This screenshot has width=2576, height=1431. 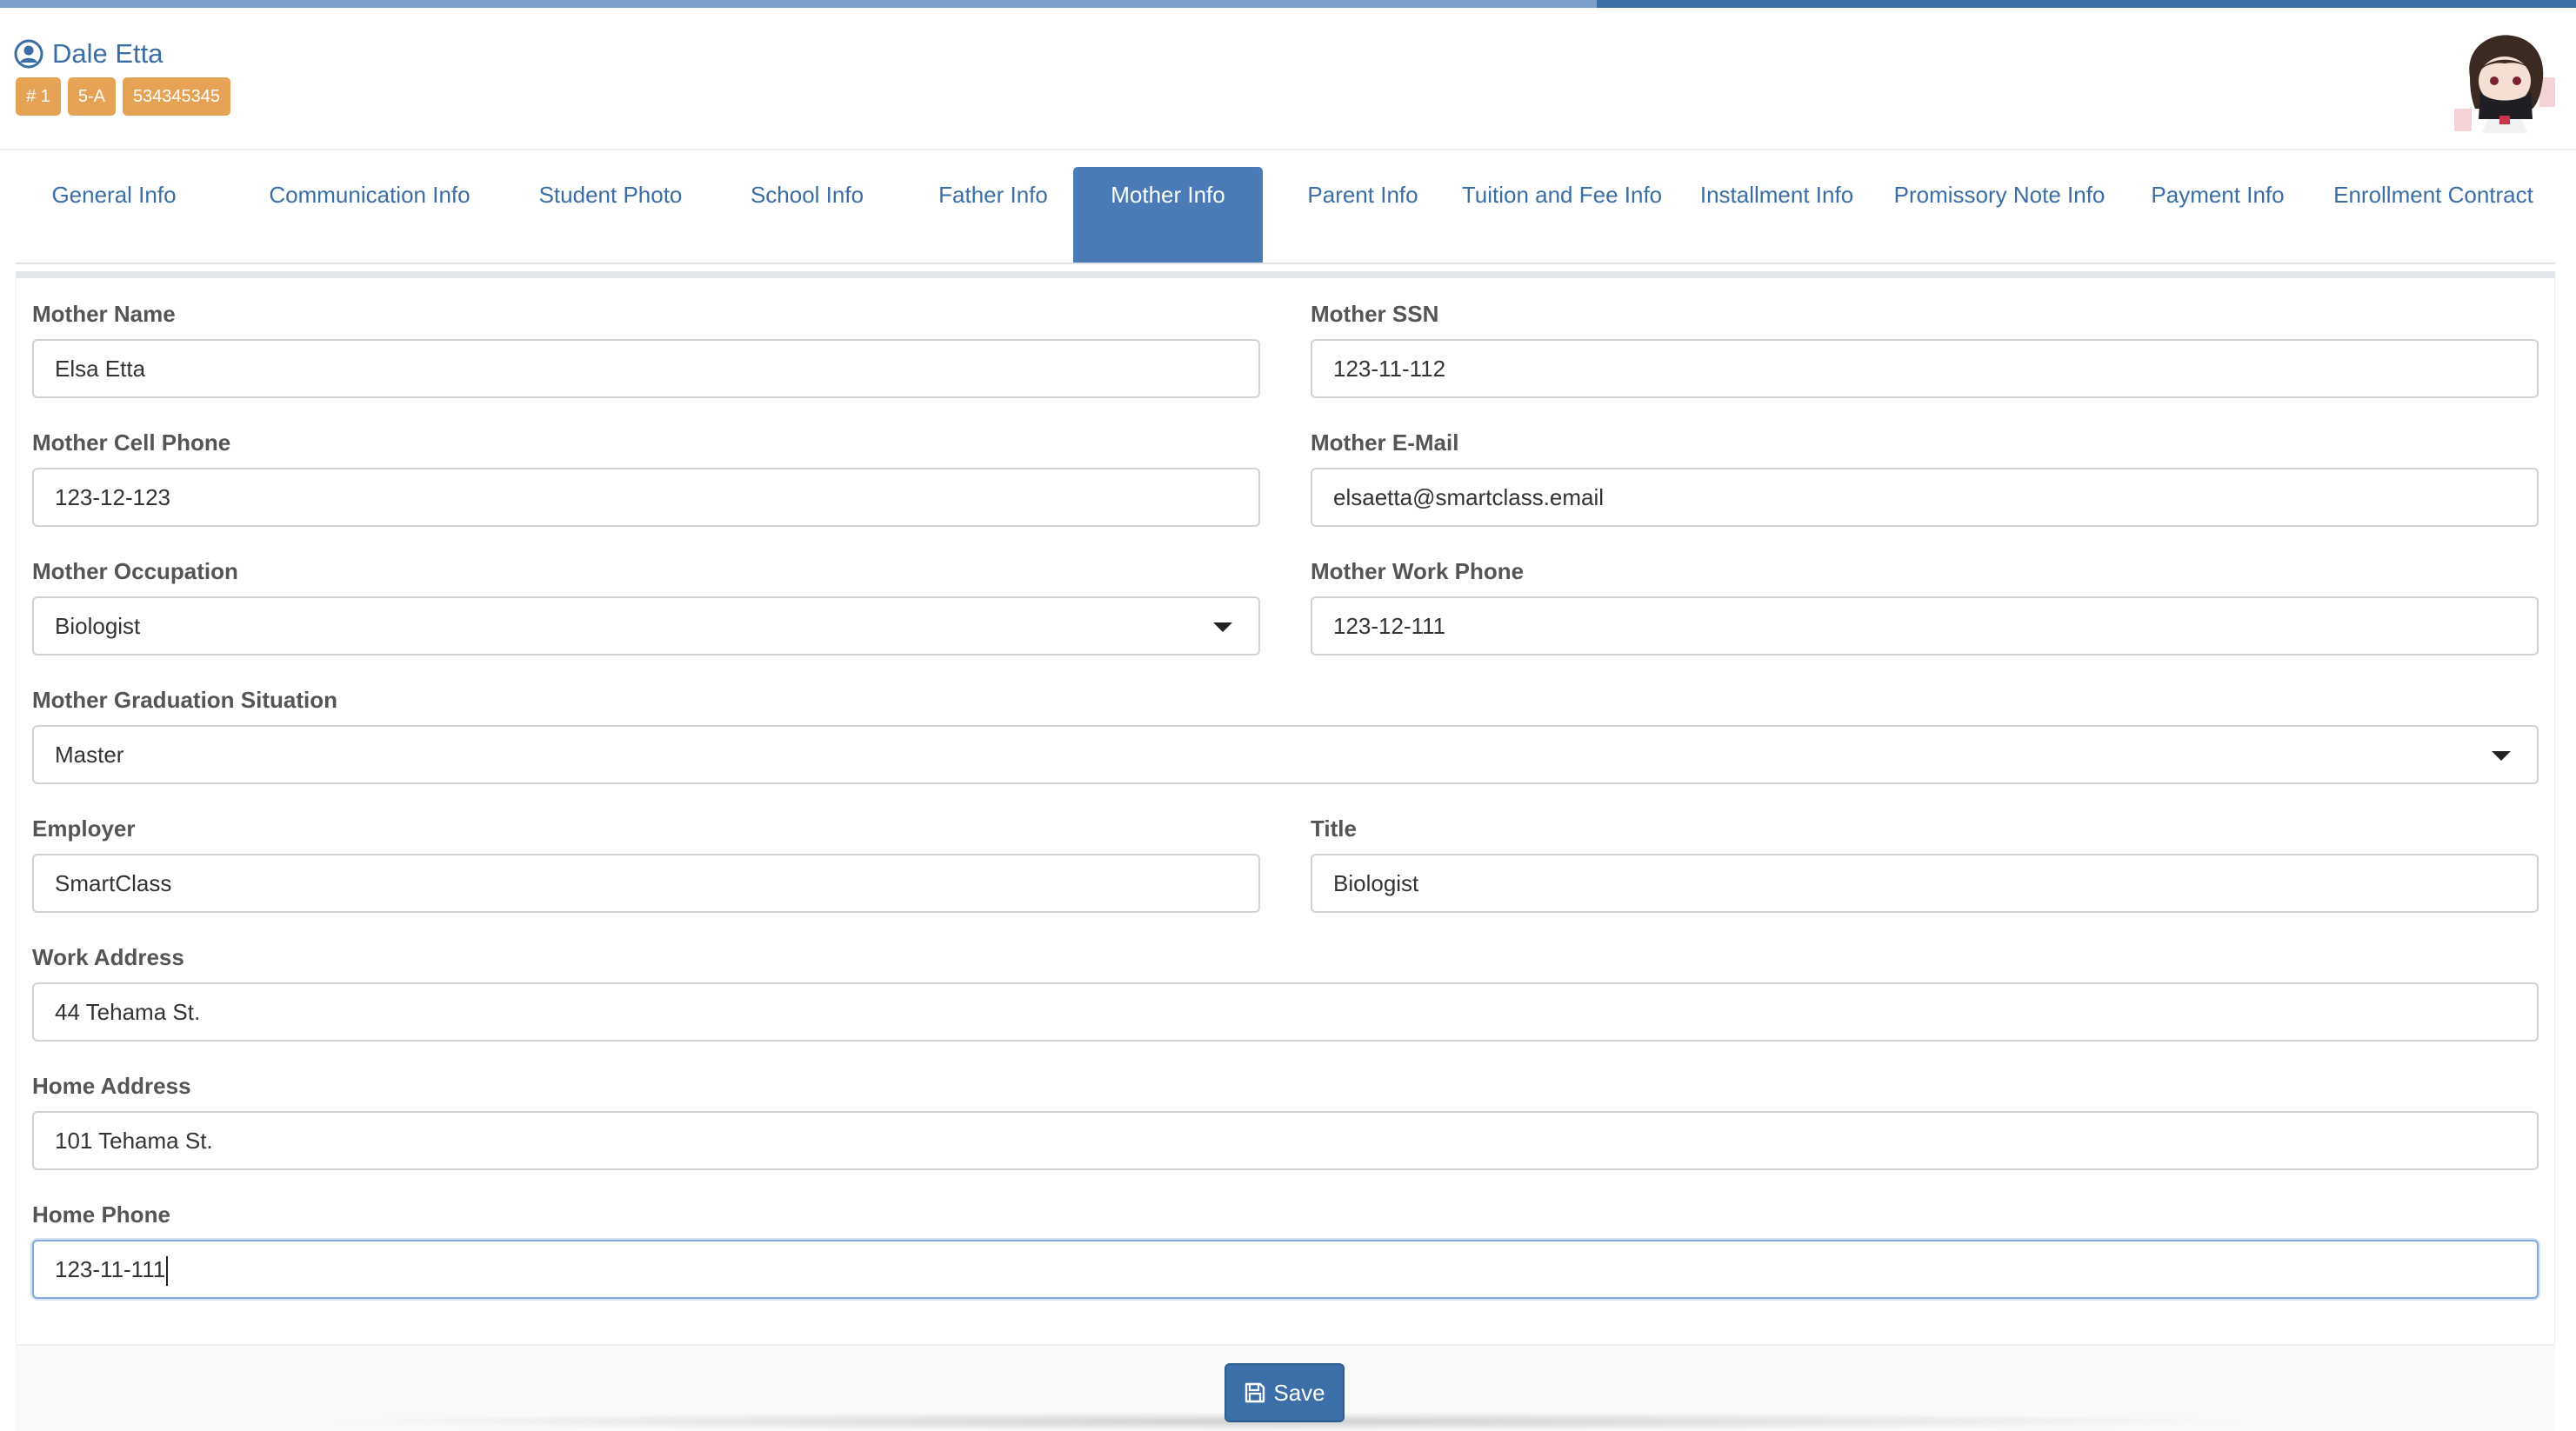 I want to click on floppy-disk-icon, so click(x=1255, y=1392).